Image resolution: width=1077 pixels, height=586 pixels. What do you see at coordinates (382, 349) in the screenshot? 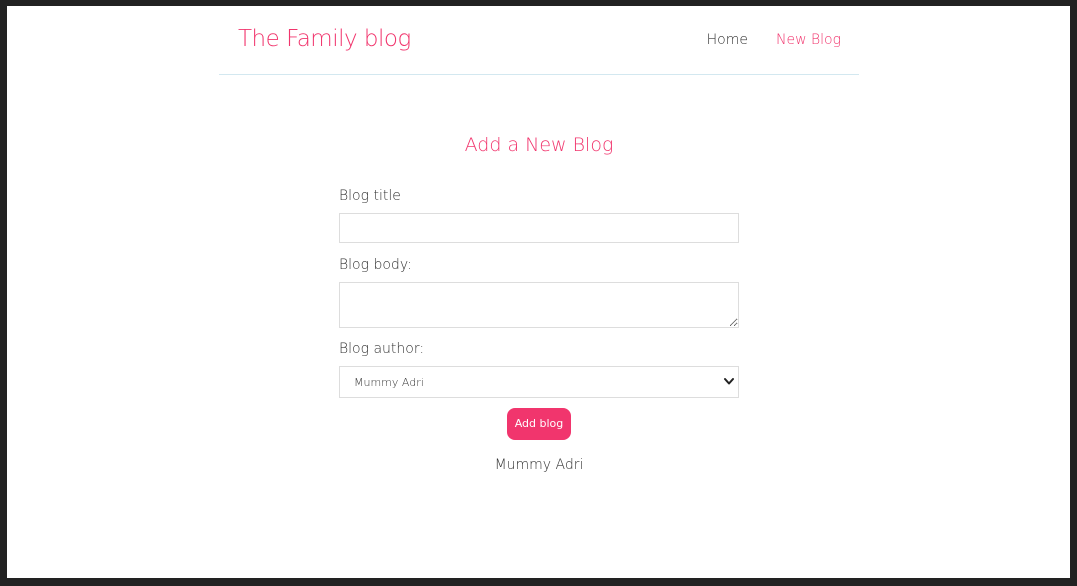
I see `blog-author-label: Blog author:` at bounding box center [382, 349].